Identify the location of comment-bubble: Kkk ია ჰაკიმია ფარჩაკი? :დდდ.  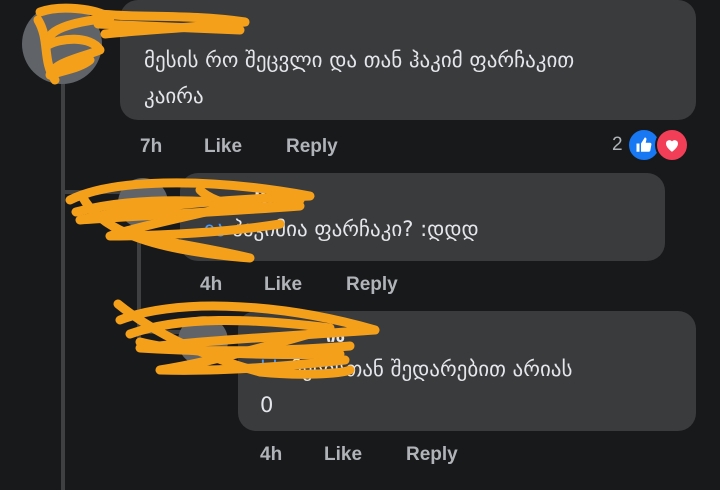
(422, 217).